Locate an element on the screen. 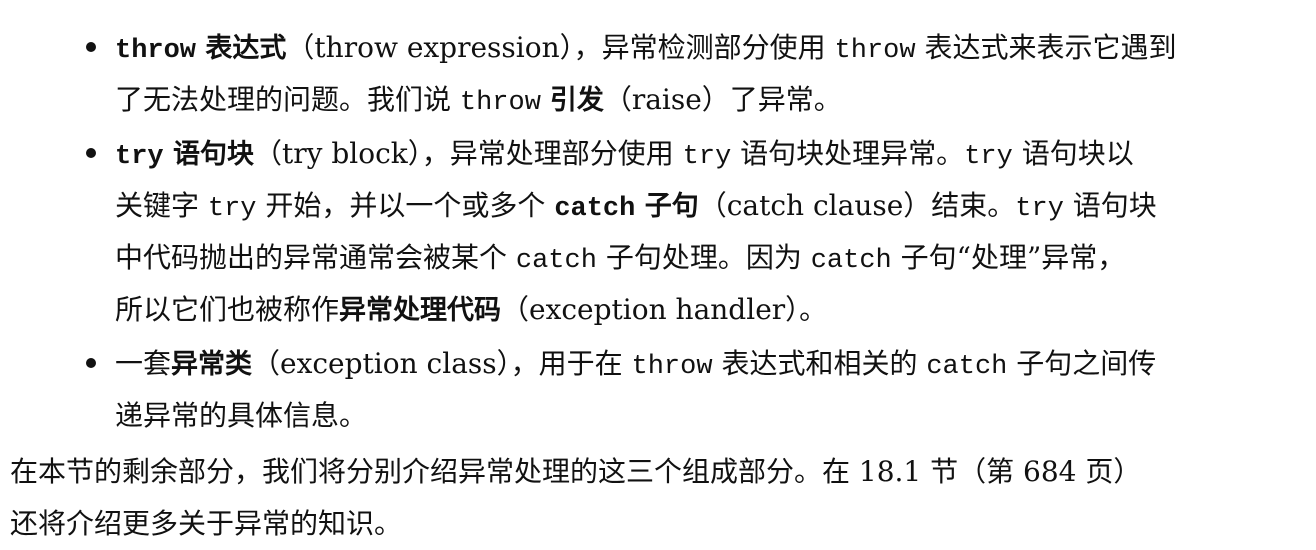 This screenshot has height=550, width=1316. text-segment: 子句之间传 is located at coordinates (1082, 363).